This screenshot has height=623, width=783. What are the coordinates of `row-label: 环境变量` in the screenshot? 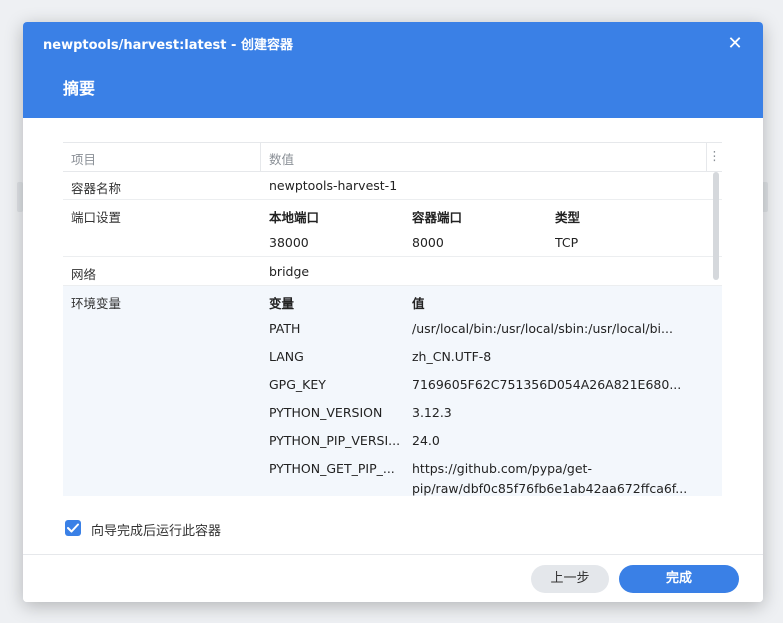 It's located at (96, 303).